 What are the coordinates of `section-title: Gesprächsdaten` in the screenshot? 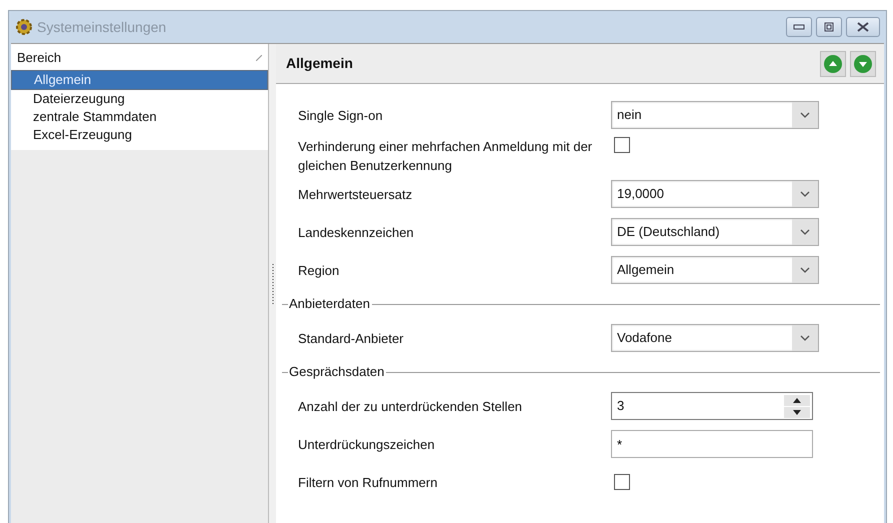 It's located at (336, 372).